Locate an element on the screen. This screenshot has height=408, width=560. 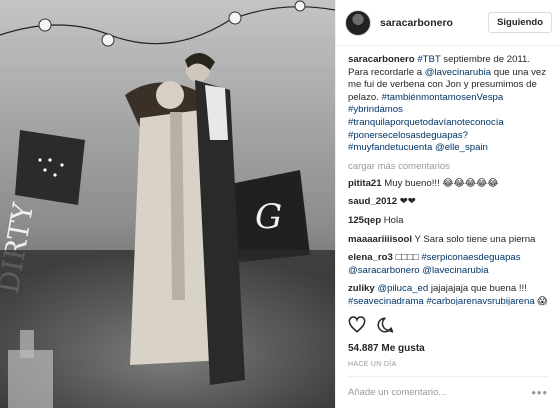
comment-bubble-icon is located at coordinates (385, 325).